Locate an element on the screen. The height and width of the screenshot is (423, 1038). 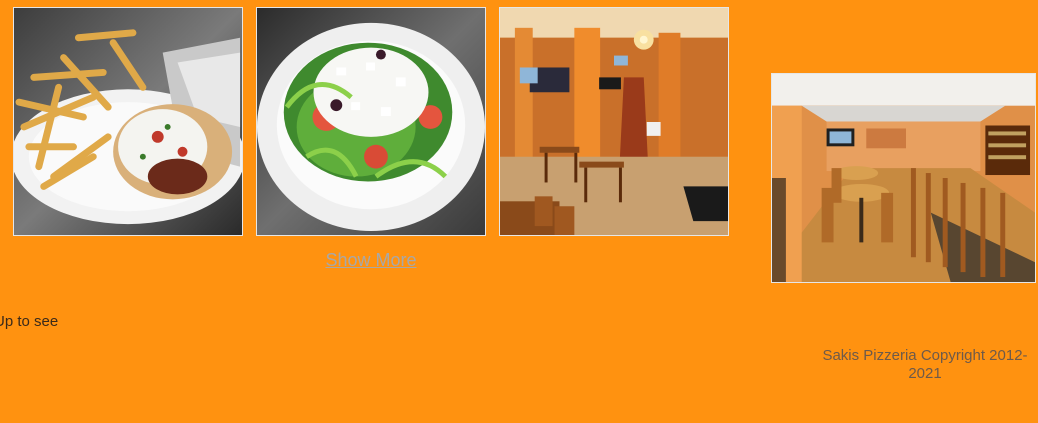
dining-room-photo is located at coordinates (903, 178).